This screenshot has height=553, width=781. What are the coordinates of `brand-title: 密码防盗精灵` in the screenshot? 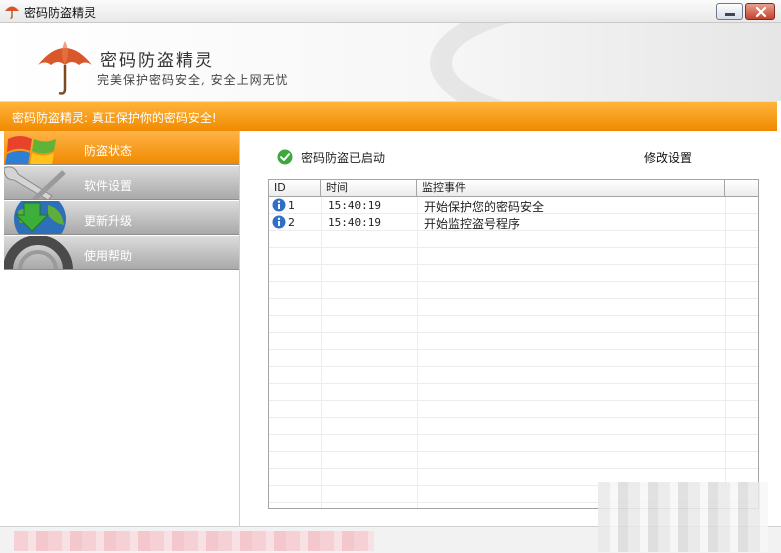 It's located at (157, 61).